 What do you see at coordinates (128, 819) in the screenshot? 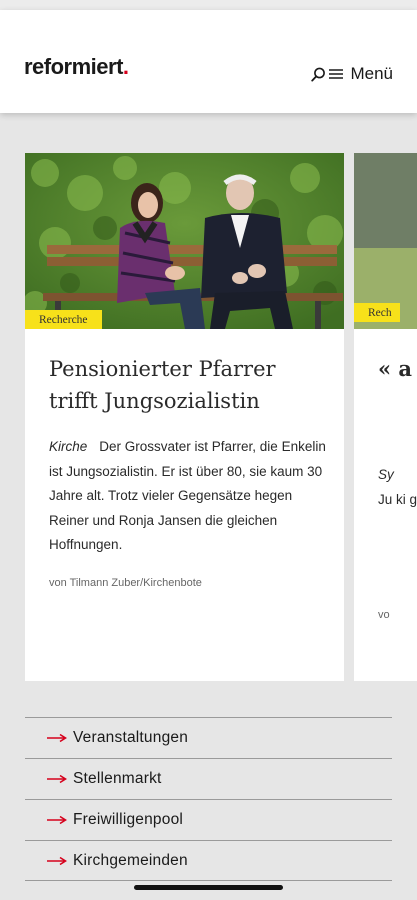
I see `link-label: Freiwilligenpool` at bounding box center [128, 819].